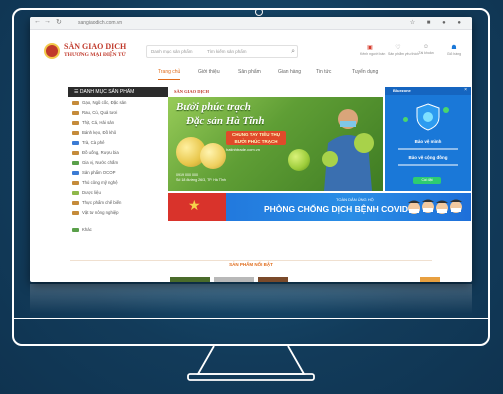 The width and height of the screenshot is (503, 394). Describe the element at coordinates (120, 195) in the screenshot. I see `sidebar-item: Dược liệu` at that location.